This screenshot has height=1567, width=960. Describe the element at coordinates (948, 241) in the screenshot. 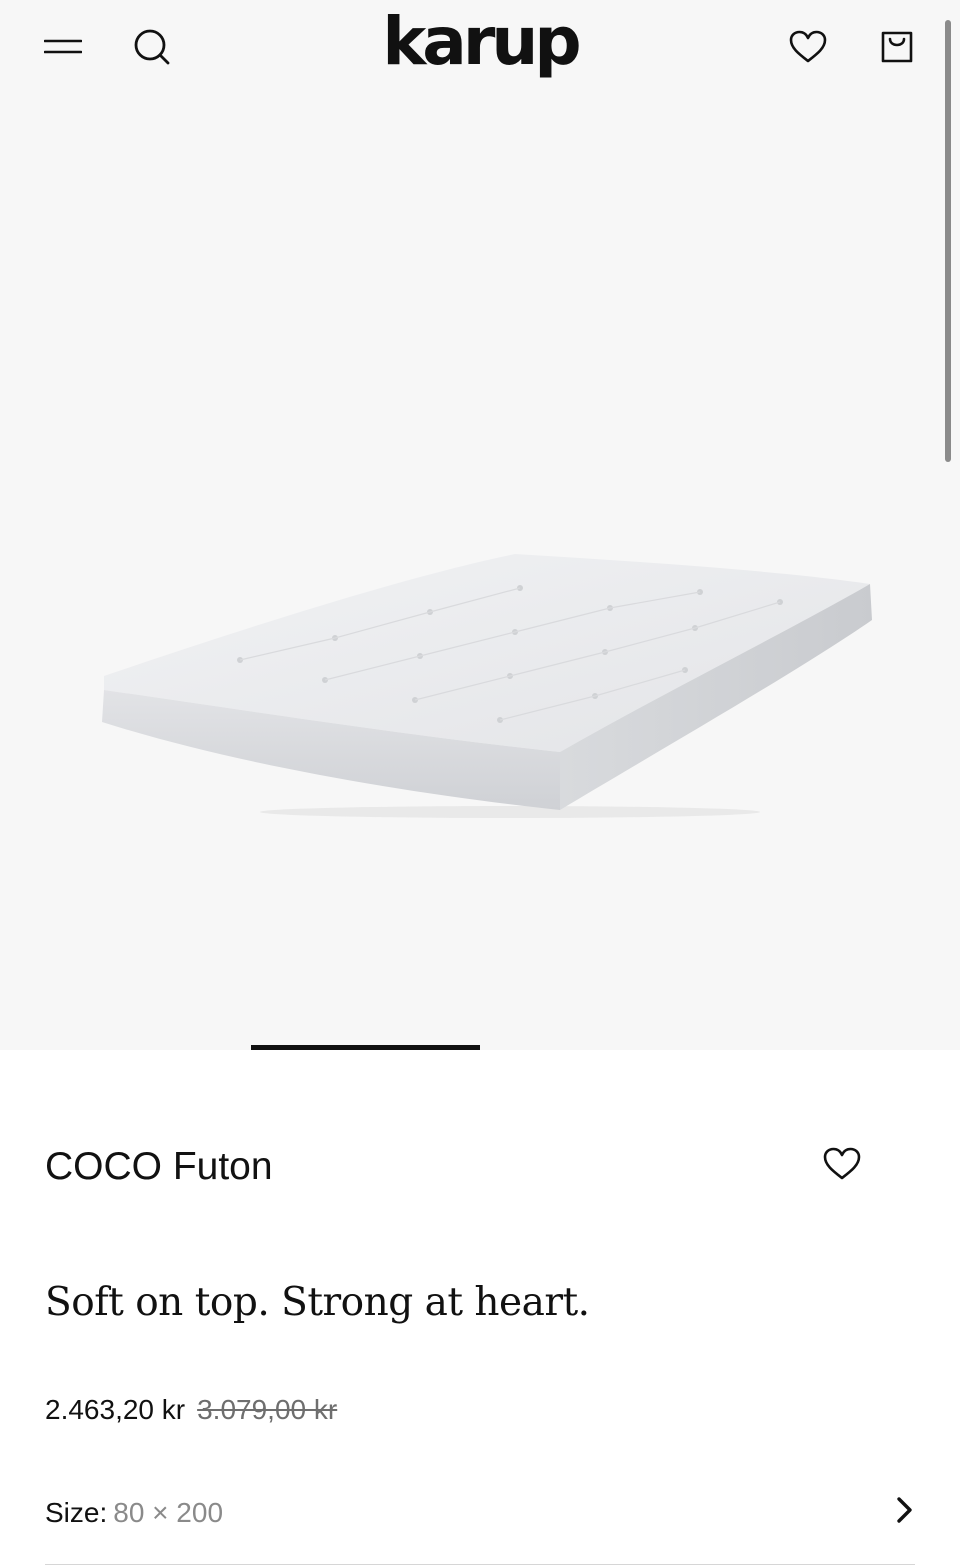

I see `page-scrollbar` at that location.